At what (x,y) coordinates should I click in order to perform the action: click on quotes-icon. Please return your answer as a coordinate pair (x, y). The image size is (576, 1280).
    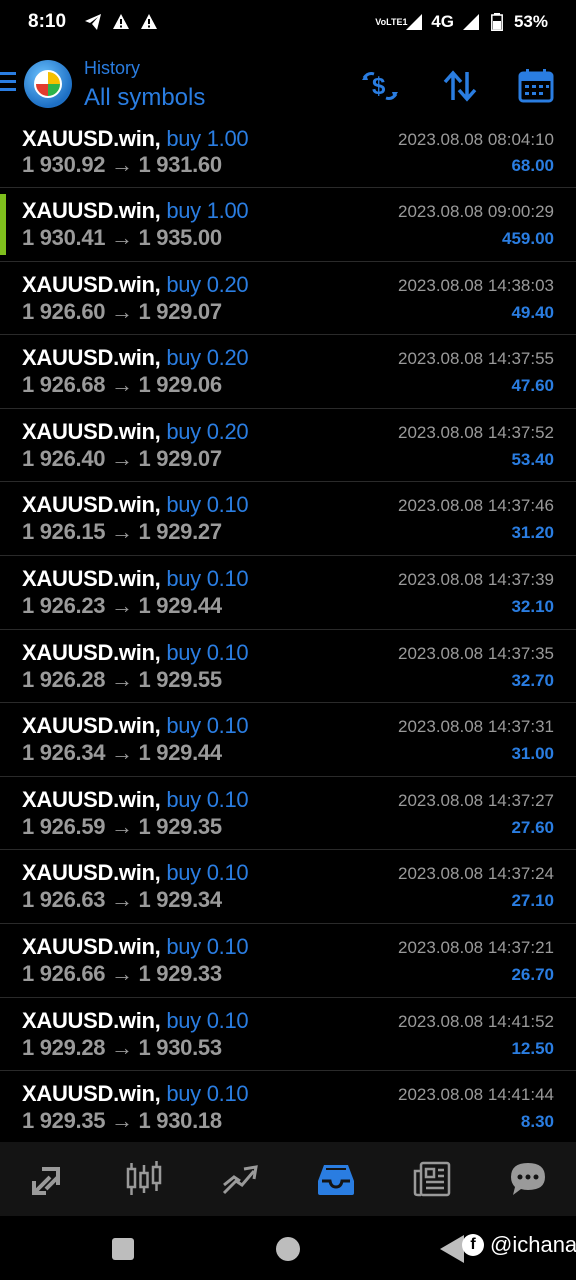
    Looking at the image, I should click on (48, 1179).